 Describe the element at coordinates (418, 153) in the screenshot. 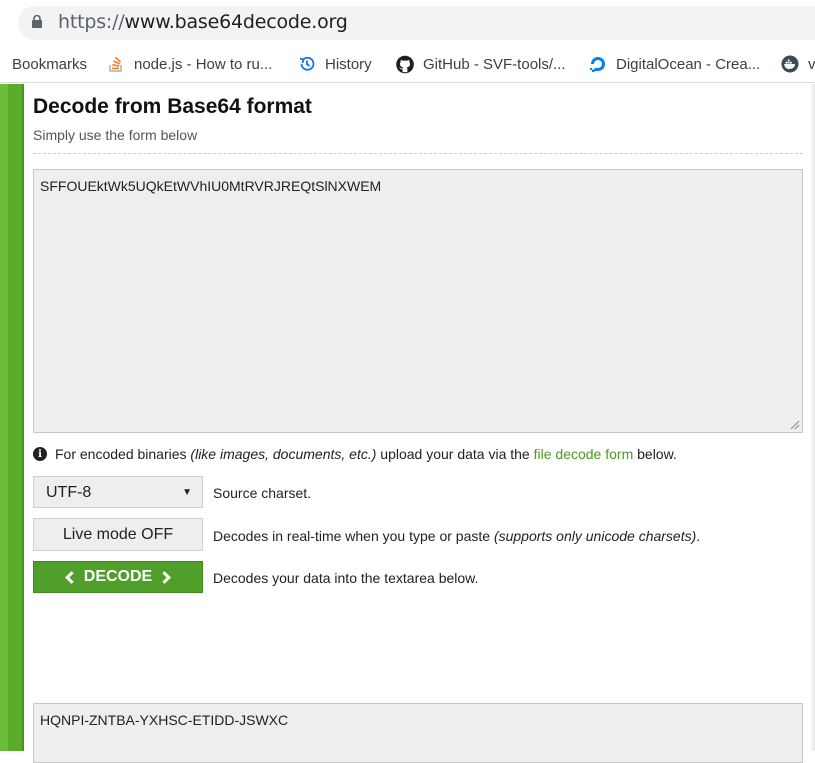

I see `divider` at that location.